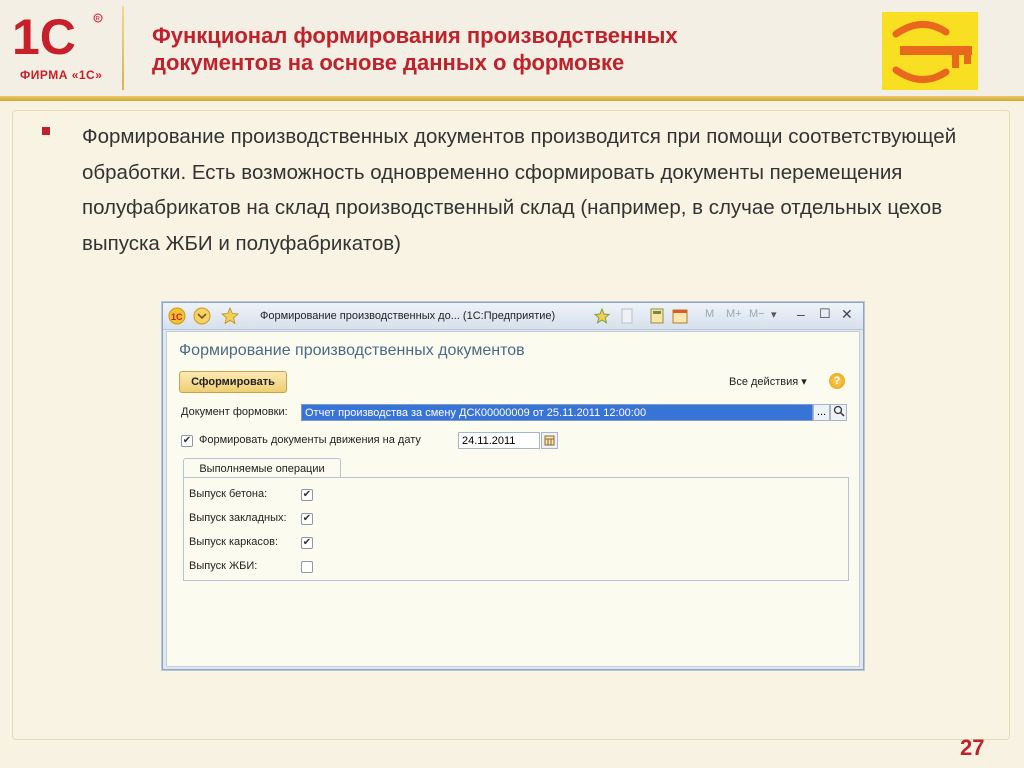 Image resolution: width=1024 pixels, height=768 pixels. What do you see at coordinates (307, 567) in the screenshot?
I see `operation-checkbox-zhbi` at bounding box center [307, 567].